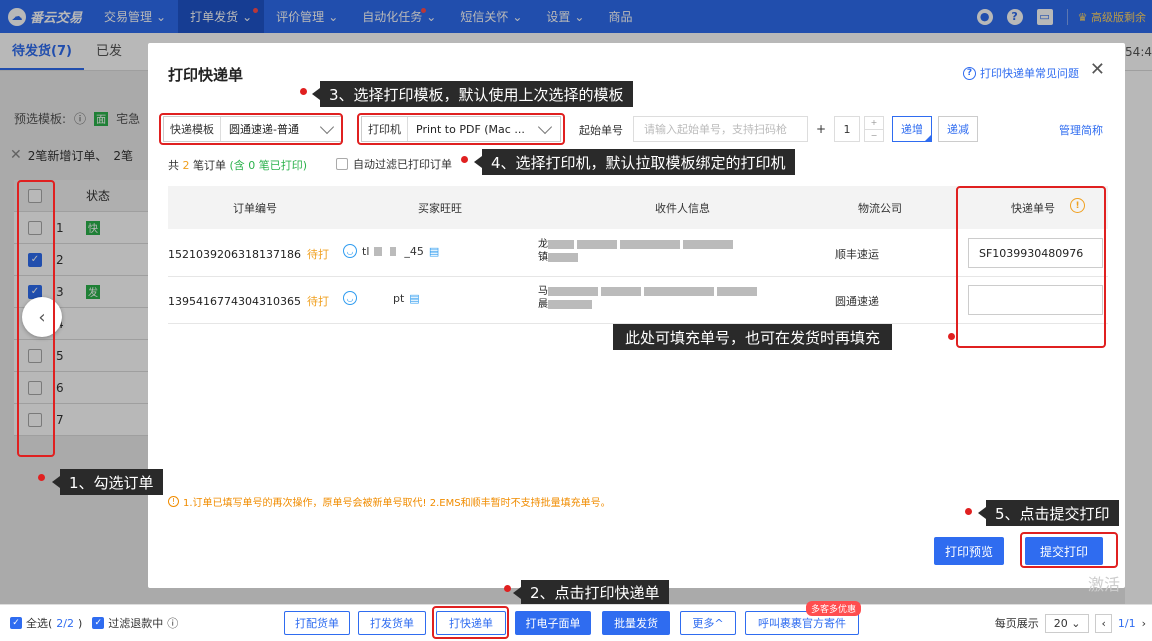 The height and width of the screenshot is (641, 1152). Describe the element at coordinates (1031, 267) in the screenshot. I see `annotation-box-tracking` at that location.